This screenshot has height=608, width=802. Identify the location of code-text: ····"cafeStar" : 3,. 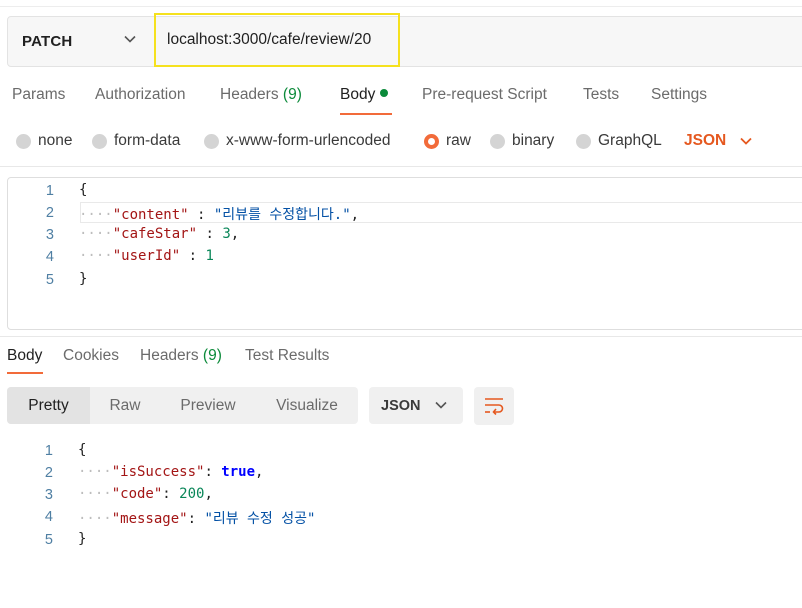
(159, 234).